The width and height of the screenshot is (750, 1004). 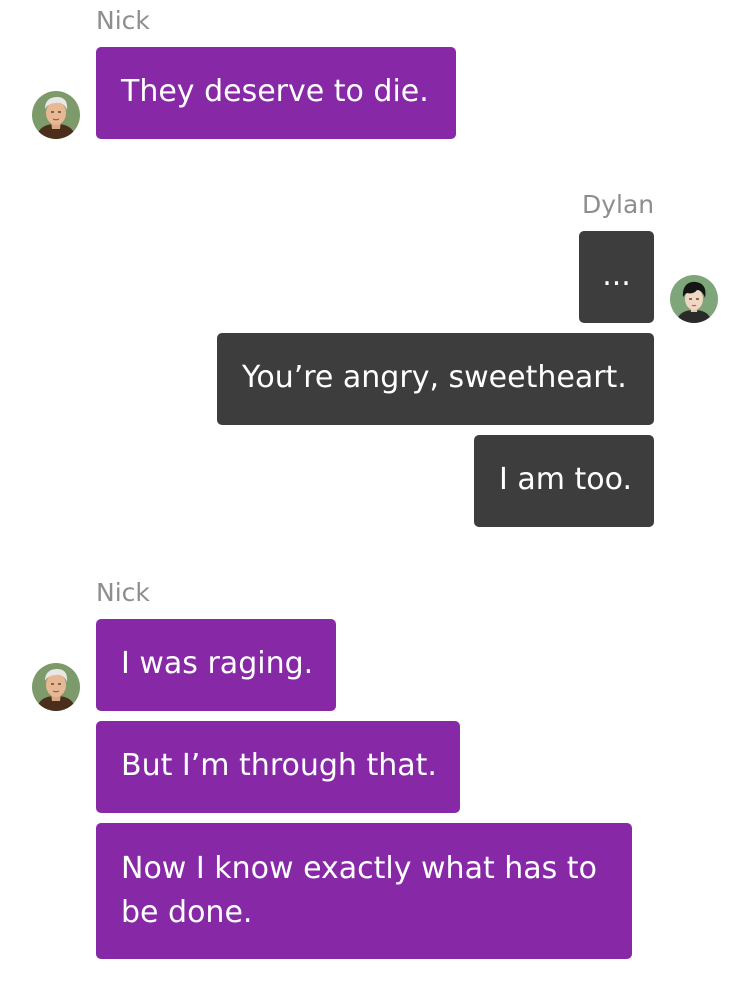 What do you see at coordinates (364, 891) in the screenshot?
I see `message-bubble: Now I know exactly what has to be done.` at bounding box center [364, 891].